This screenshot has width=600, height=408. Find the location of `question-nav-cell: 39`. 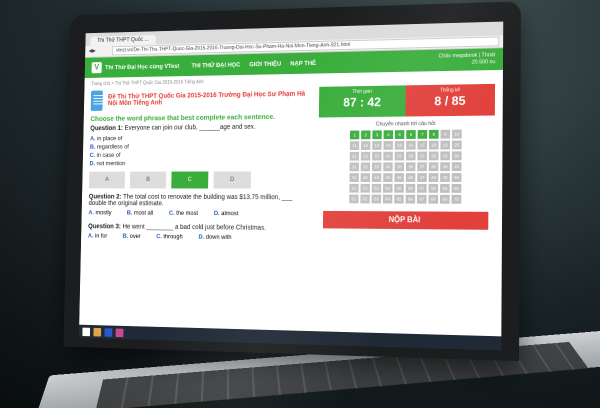

question-nav-cell: 39 is located at coordinates (445, 167).